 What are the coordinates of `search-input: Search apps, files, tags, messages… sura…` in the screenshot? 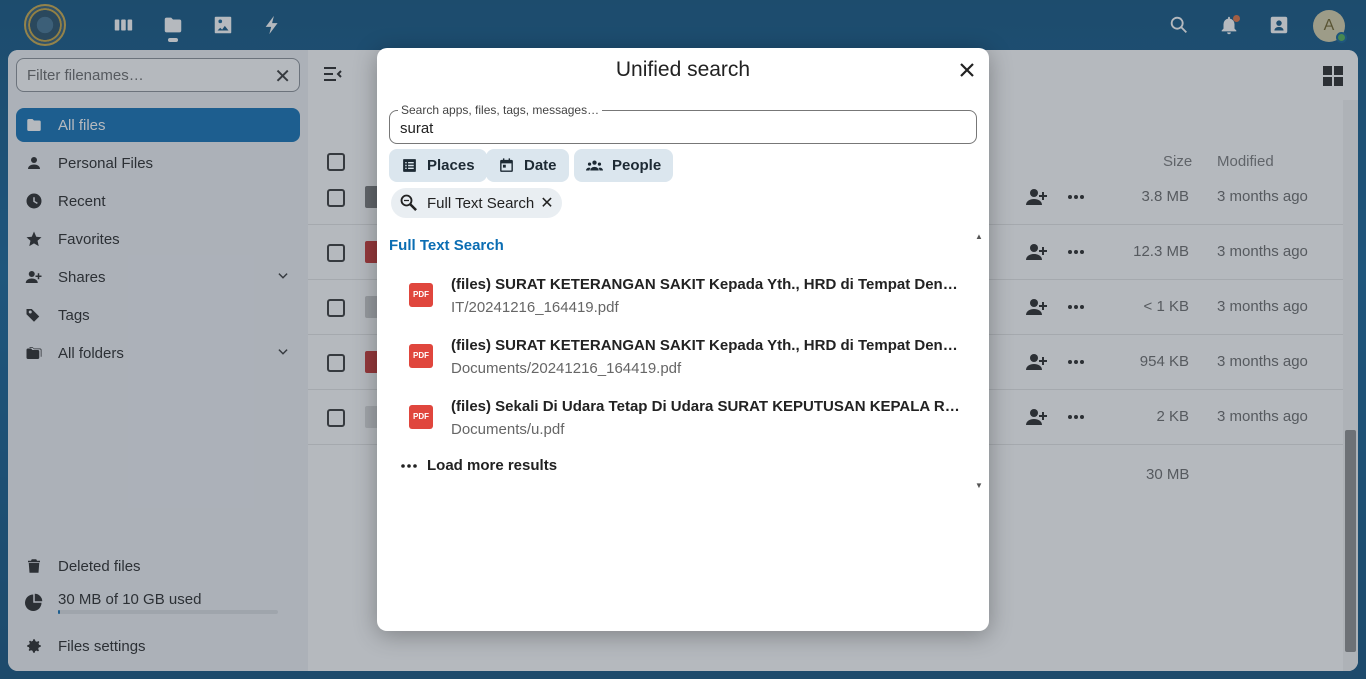 It's located at (683, 123).